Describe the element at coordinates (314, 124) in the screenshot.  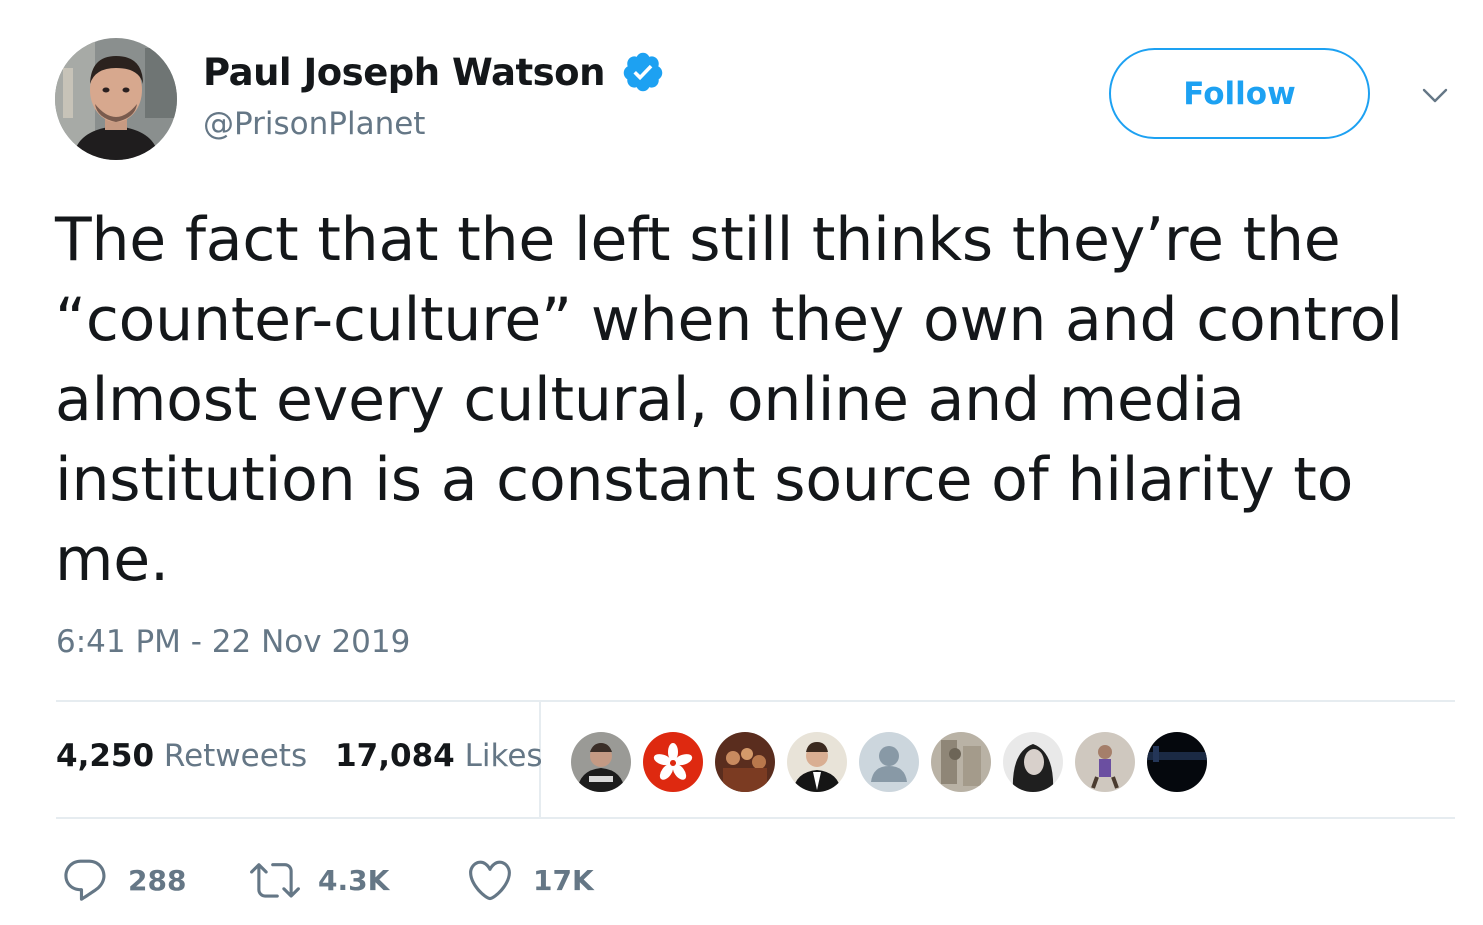
I see `author-handle: @PrisonPlanet` at that location.